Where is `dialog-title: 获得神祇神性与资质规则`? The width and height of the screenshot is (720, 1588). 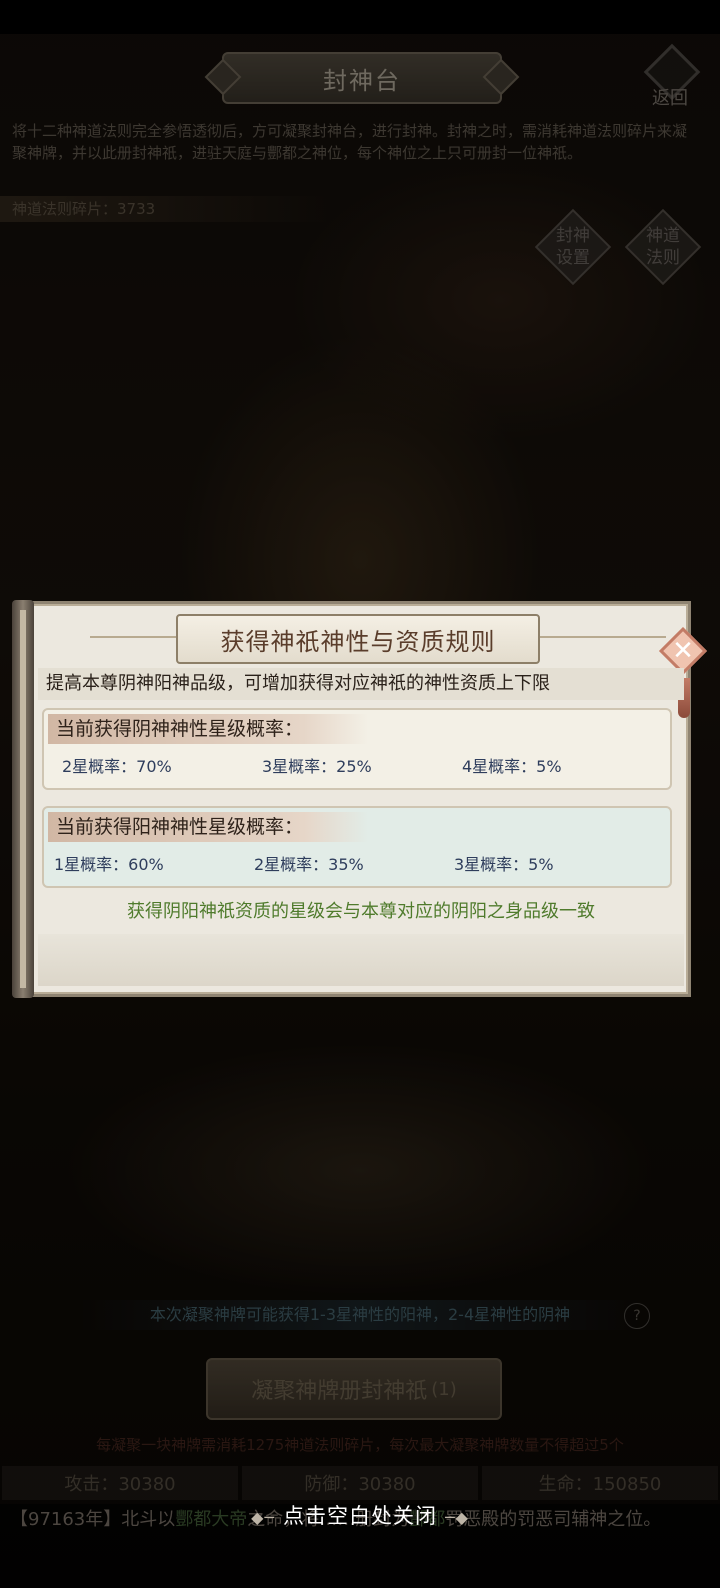
dialog-title: 获得神祇神性与资质规则 is located at coordinates (358, 639).